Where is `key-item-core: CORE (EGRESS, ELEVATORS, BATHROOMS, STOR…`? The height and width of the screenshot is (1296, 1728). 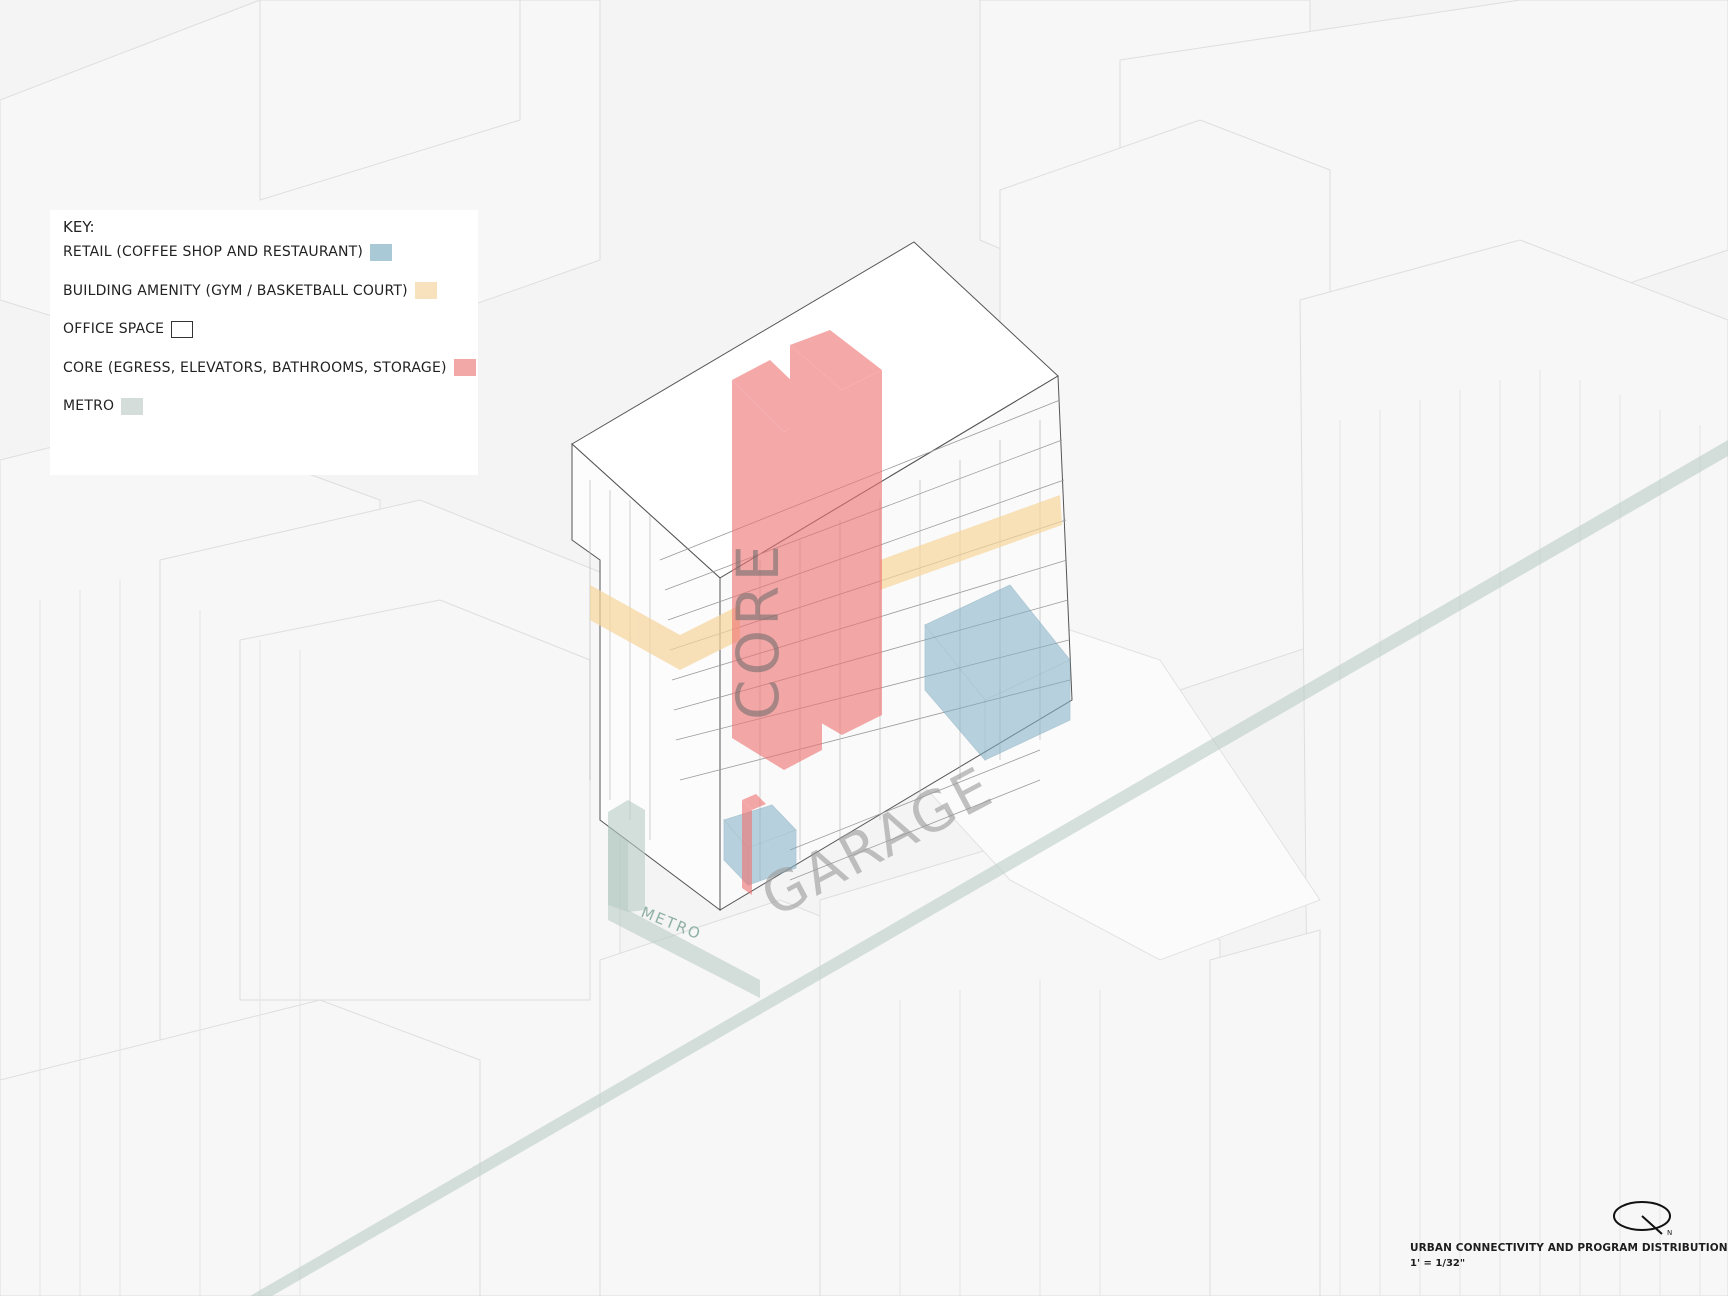 key-item-core: CORE (EGRESS, ELEVATORS, BATHROOMS, STOR… is located at coordinates (269, 368).